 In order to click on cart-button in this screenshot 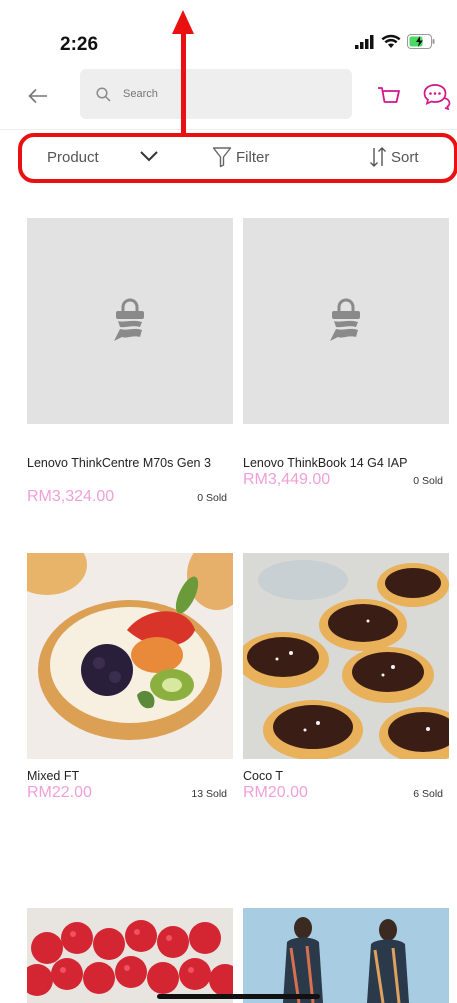, I will do `click(389, 96)`.